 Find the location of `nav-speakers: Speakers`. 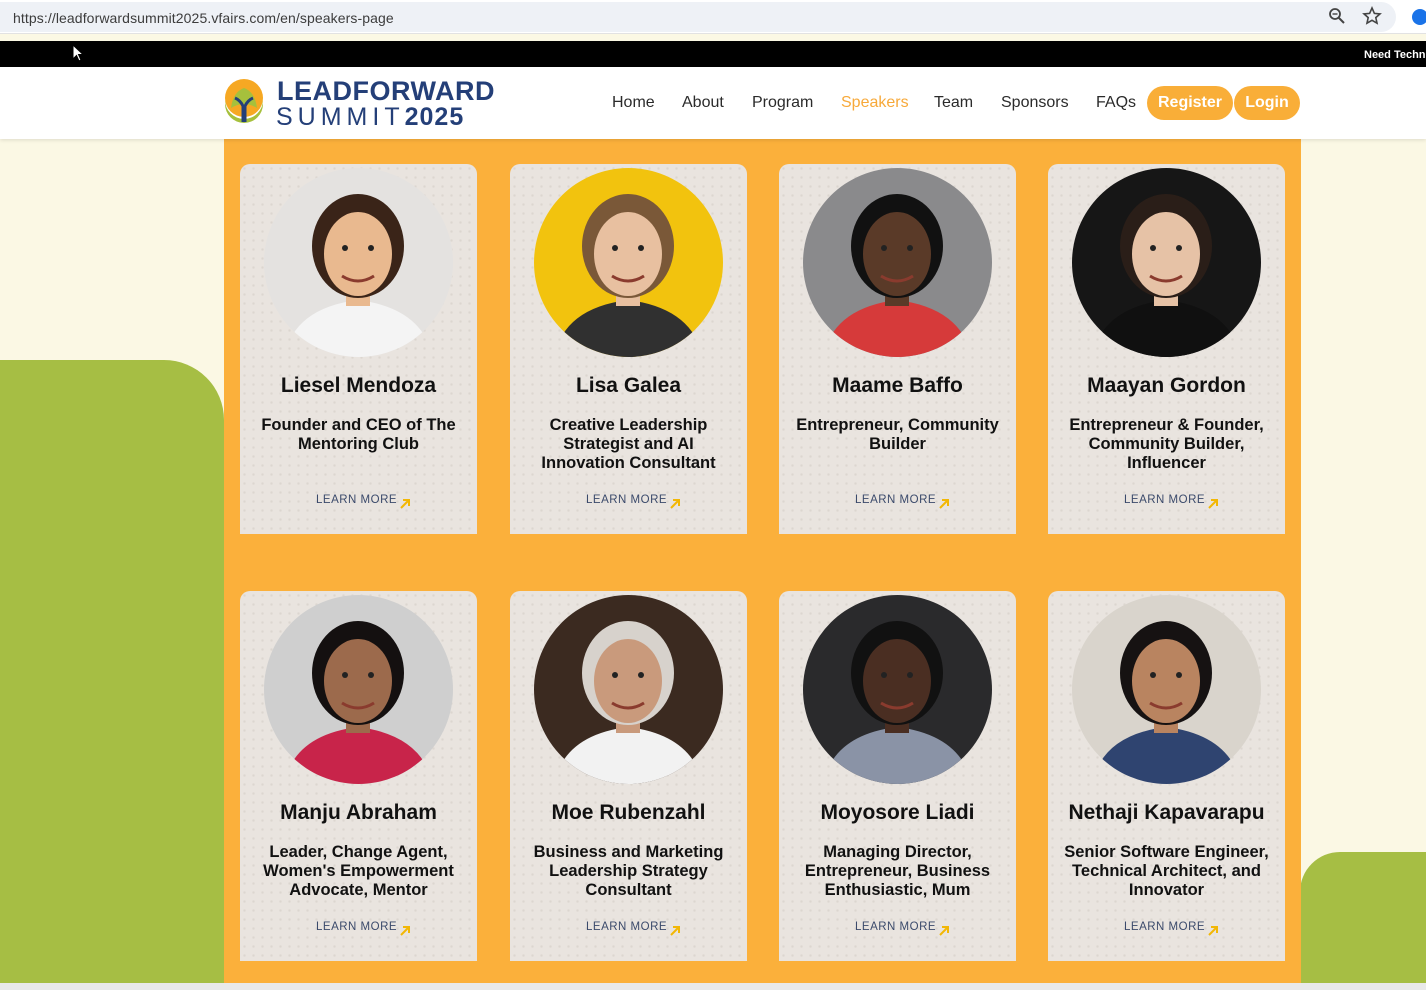

nav-speakers: Speakers is located at coordinates (875, 103).